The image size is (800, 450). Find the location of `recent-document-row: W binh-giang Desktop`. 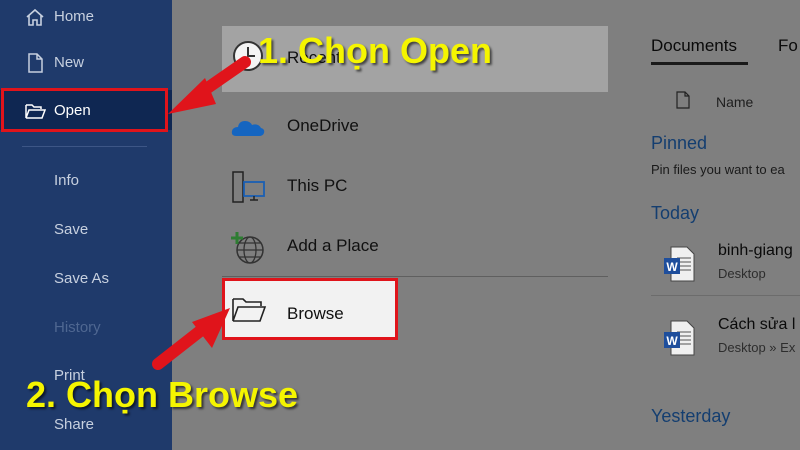

recent-document-row: W binh-giang Desktop is located at coordinates (725, 267).